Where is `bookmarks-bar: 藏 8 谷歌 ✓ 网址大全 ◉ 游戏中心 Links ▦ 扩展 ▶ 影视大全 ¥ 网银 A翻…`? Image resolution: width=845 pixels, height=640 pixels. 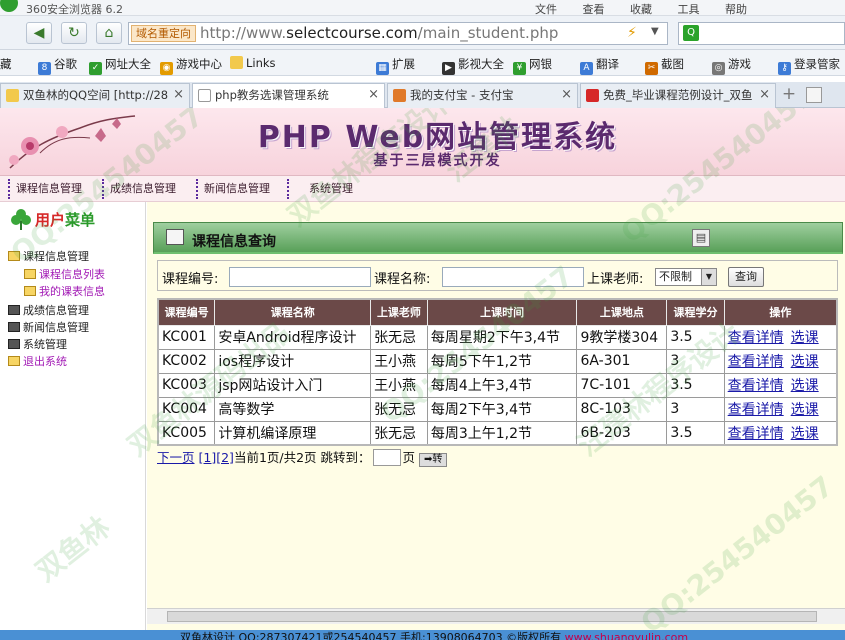 bookmarks-bar: 藏 8 谷歌 ✓ 网址大全 ◉ 游戏中心 Links ▦ 扩展 ▶ 影视大全 ¥ 网银 A翻… is located at coordinates (422, 63).